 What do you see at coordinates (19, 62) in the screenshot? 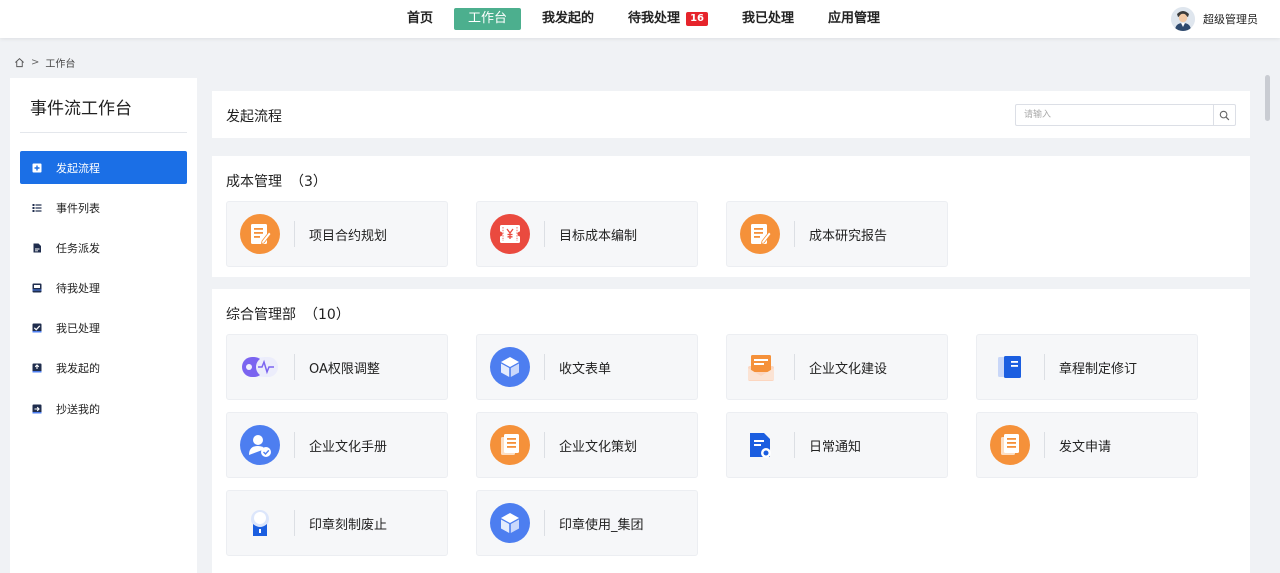
I see `home-icon` at bounding box center [19, 62].